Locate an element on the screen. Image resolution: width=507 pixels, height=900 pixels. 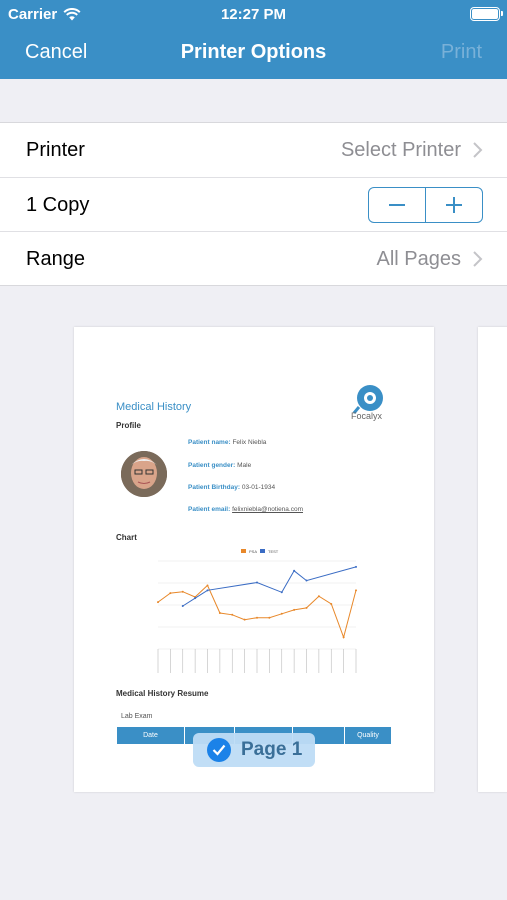
legend-psa-label: PSA is located at coordinates (253, 551).